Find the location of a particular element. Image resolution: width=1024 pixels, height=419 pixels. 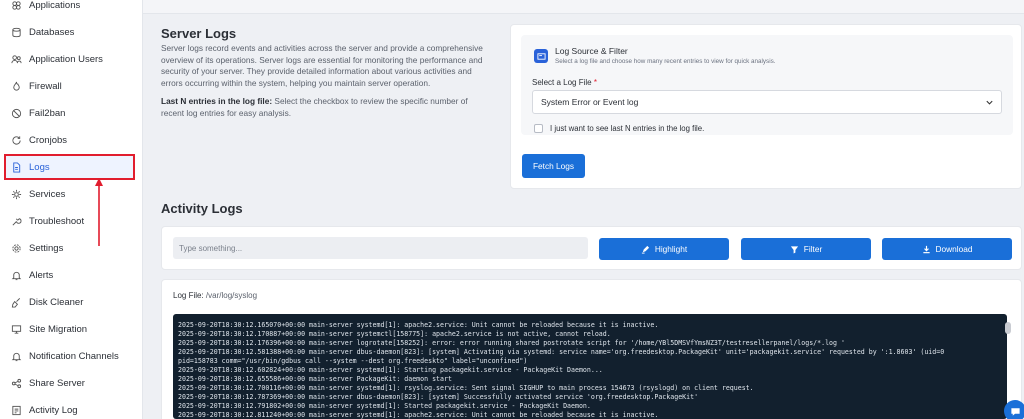

sidebar-item-applications: Applications is located at coordinates (71, 9).